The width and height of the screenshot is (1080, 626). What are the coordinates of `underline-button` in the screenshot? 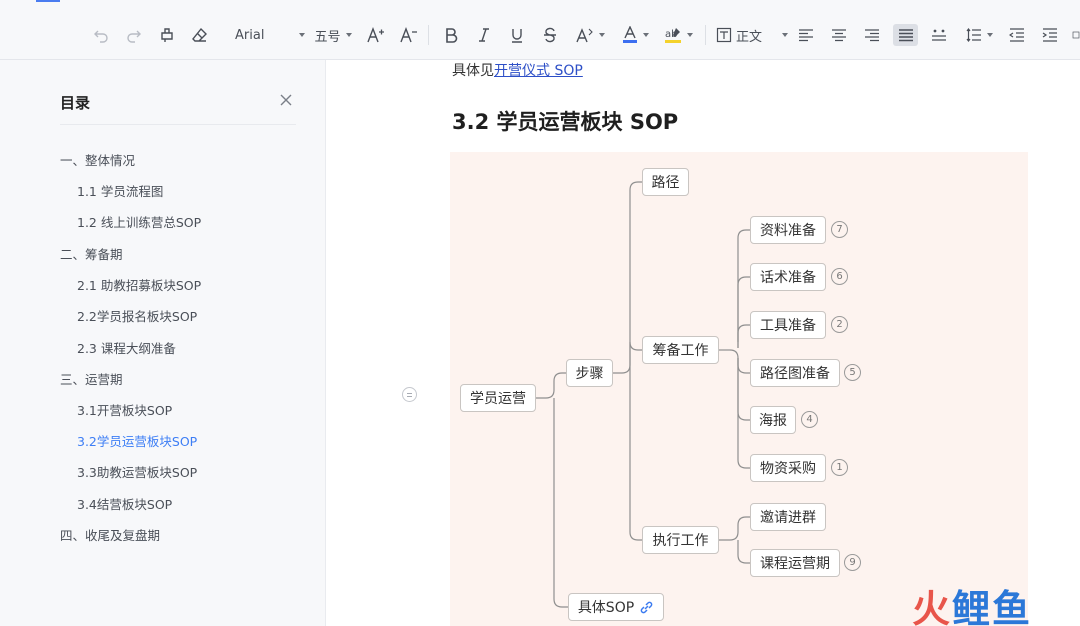 It's located at (517, 35).